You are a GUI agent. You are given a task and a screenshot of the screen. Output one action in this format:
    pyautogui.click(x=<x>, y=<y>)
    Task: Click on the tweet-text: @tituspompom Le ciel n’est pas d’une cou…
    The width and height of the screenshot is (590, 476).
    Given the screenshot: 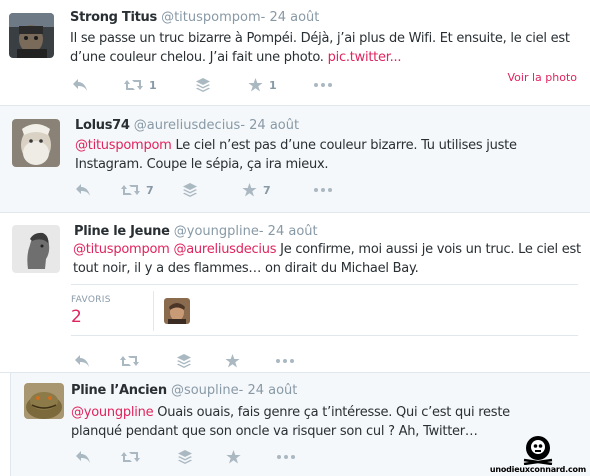 What is the action you would take?
    pyautogui.click(x=325, y=155)
    